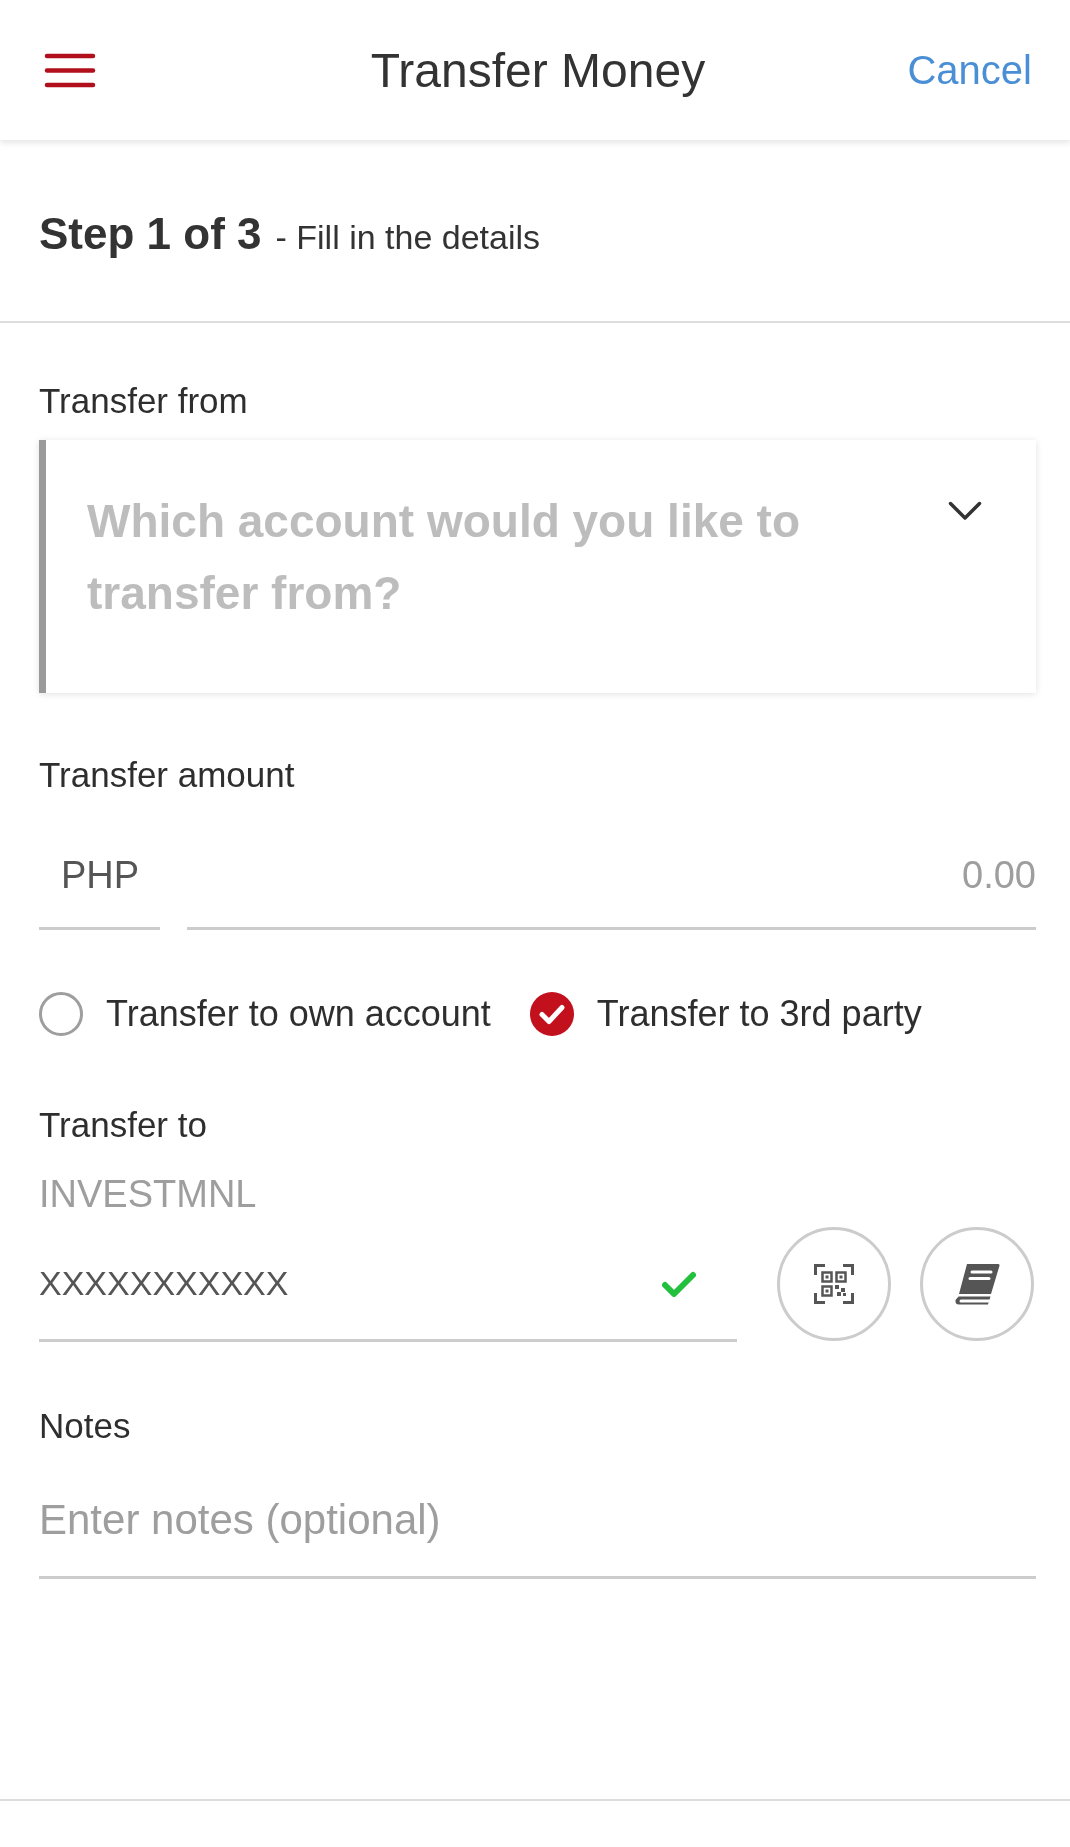 The height and width of the screenshot is (1847, 1070). What do you see at coordinates (70, 70) in the screenshot?
I see `menu-icon` at bounding box center [70, 70].